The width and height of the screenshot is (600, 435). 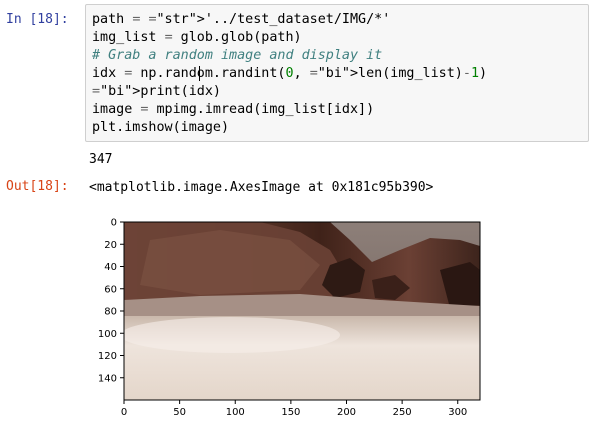 What do you see at coordinates (346, 412) in the screenshot?
I see `x-tick-label: 200` at bounding box center [346, 412].